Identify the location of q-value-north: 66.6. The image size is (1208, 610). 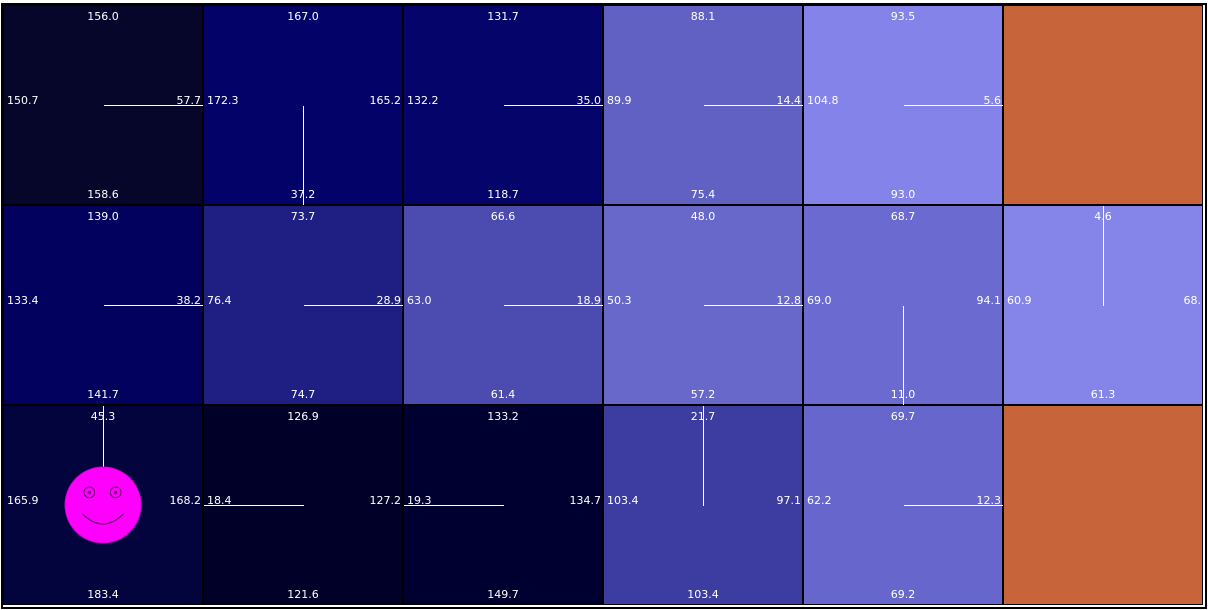
(503, 216).